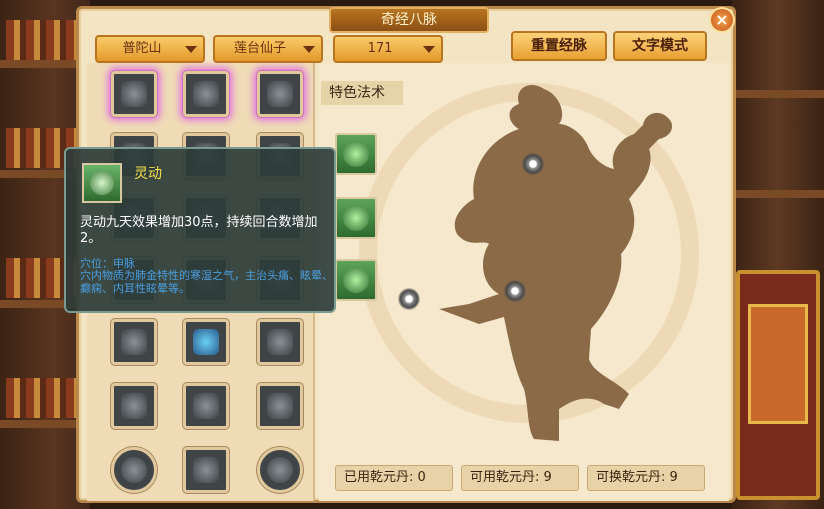  Describe the element at coordinates (394, 478) in the screenshot. I see `used-dan-stat: 已用乾元丹: 0` at that location.